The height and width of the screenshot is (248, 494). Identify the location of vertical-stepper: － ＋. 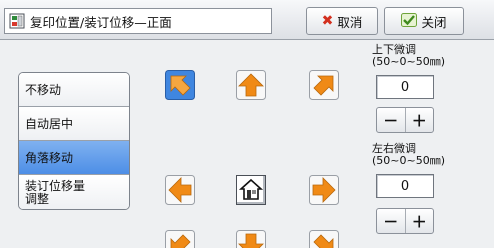
(405, 120).